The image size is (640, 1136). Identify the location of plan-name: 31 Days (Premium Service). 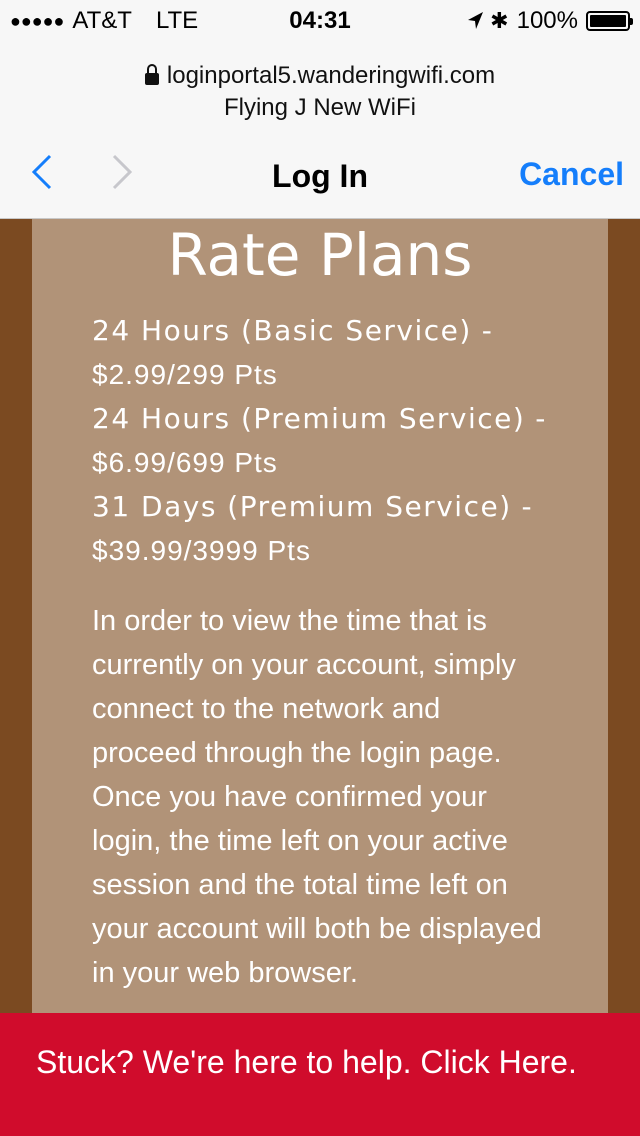
(302, 506).